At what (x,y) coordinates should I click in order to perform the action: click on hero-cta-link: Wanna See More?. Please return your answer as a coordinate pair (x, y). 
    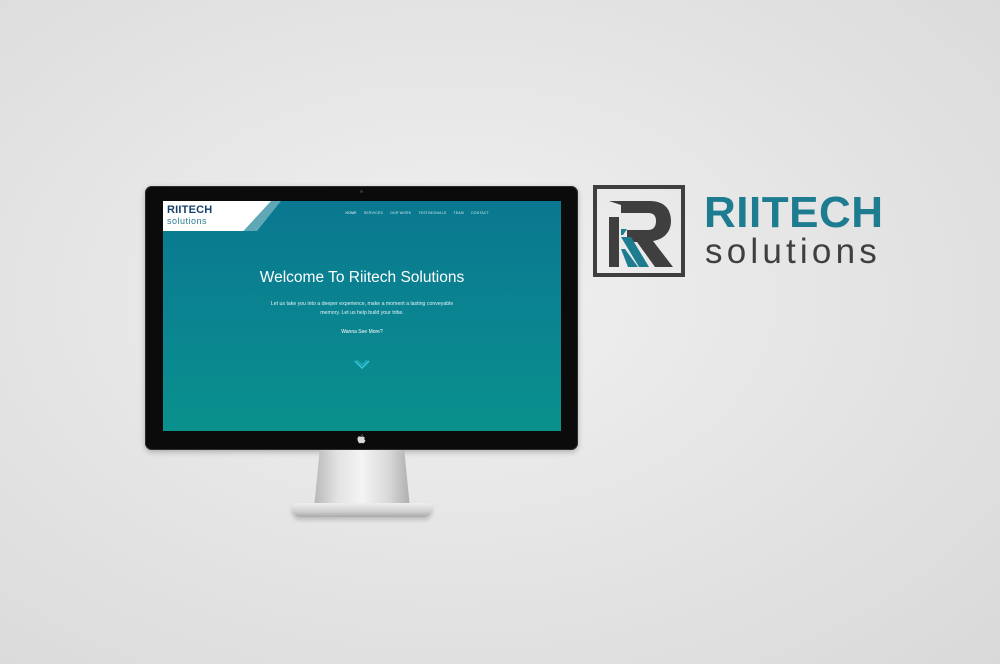
    Looking at the image, I should click on (362, 332).